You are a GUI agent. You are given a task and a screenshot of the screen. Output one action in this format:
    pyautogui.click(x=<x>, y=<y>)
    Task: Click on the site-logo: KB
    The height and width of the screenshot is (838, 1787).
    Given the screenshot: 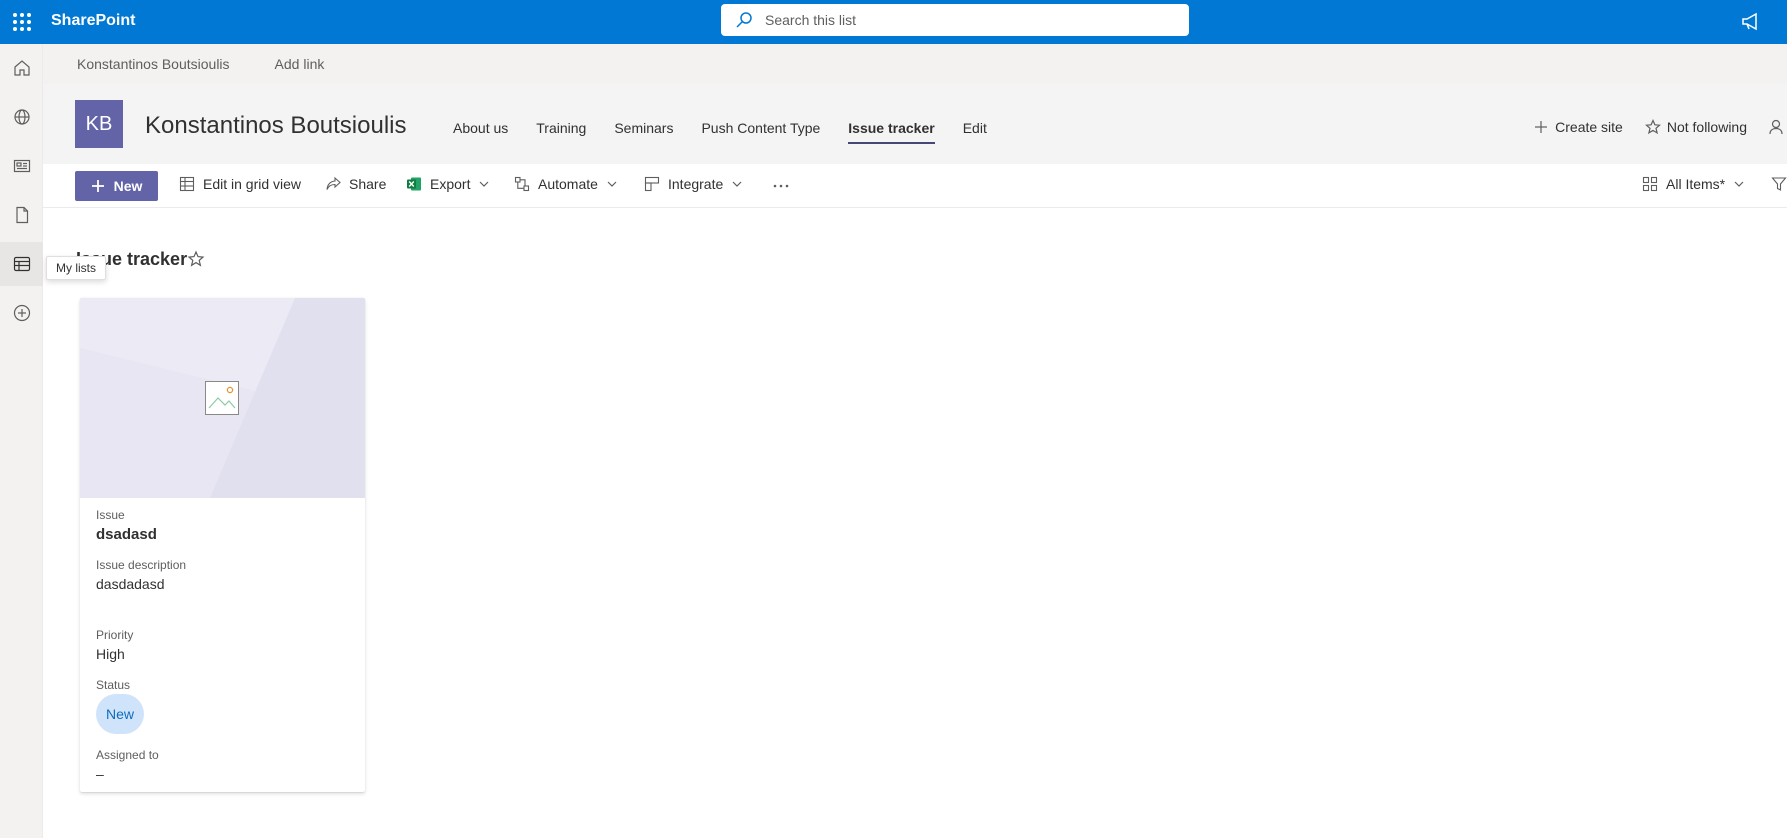 What is the action you would take?
    pyautogui.click(x=99, y=124)
    